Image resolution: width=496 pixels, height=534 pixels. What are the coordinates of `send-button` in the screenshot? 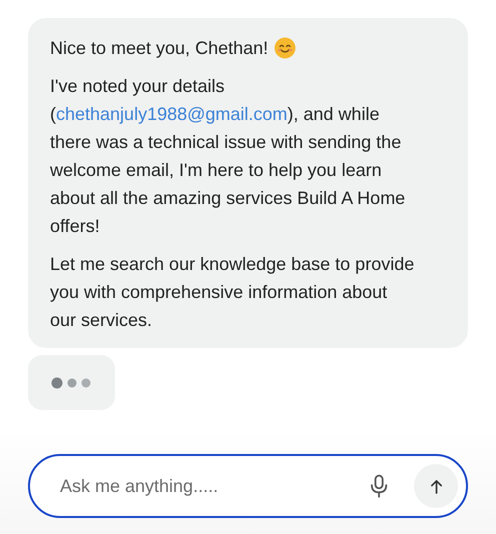 It's located at (436, 486).